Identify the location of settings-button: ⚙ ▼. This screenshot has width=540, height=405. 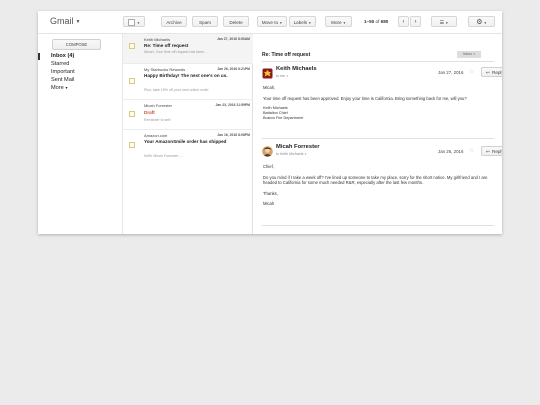
(481, 21).